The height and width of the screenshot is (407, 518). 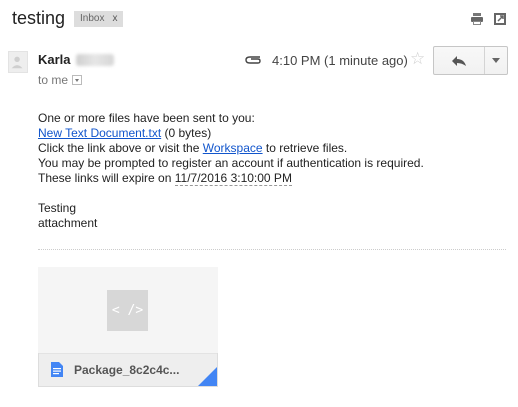 What do you see at coordinates (305, 148) in the screenshot?
I see `retrieve-text-post: to retrieve files.` at bounding box center [305, 148].